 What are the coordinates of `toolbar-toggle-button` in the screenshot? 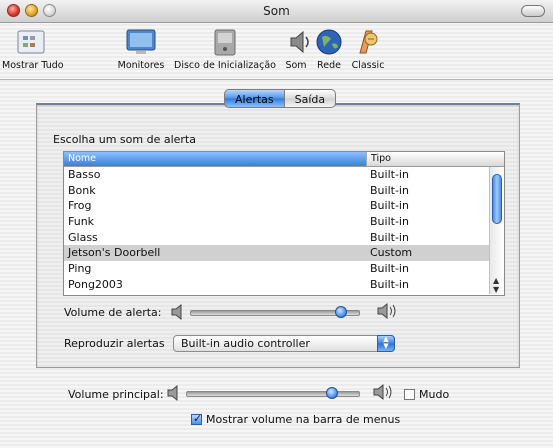 It's located at (533, 11).